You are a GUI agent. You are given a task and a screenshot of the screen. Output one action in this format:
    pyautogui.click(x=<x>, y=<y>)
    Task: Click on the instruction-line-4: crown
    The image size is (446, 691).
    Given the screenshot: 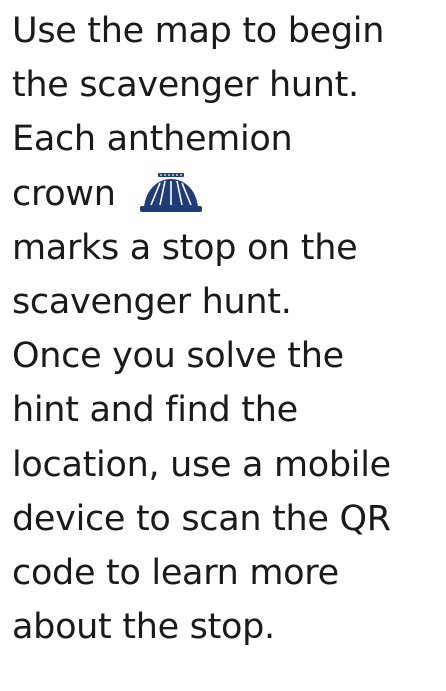 What is the action you would take?
    pyautogui.click(x=64, y=193)
    